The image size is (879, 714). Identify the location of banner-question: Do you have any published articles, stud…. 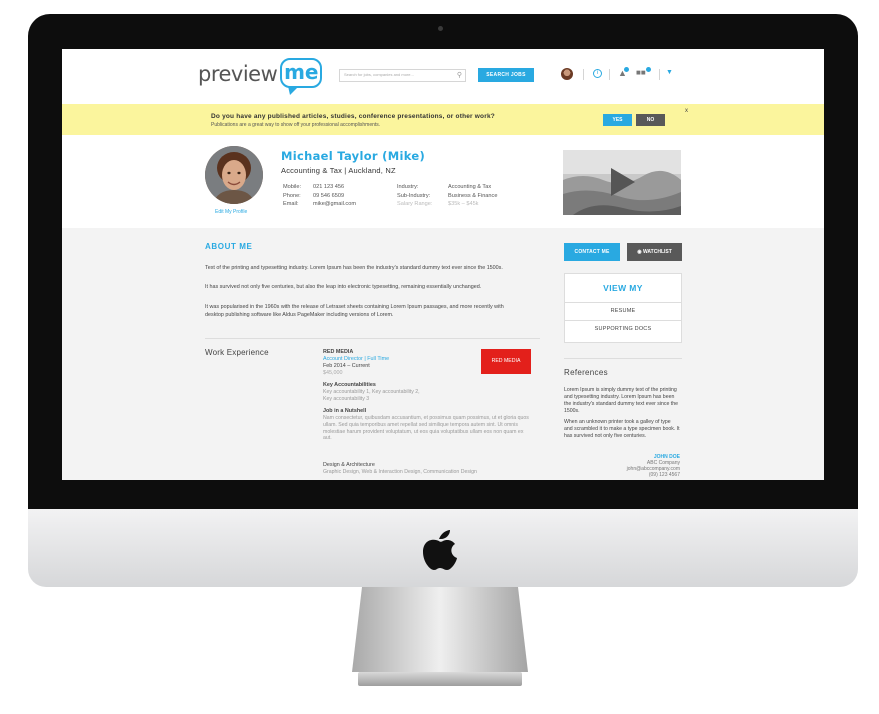
(353, 116).